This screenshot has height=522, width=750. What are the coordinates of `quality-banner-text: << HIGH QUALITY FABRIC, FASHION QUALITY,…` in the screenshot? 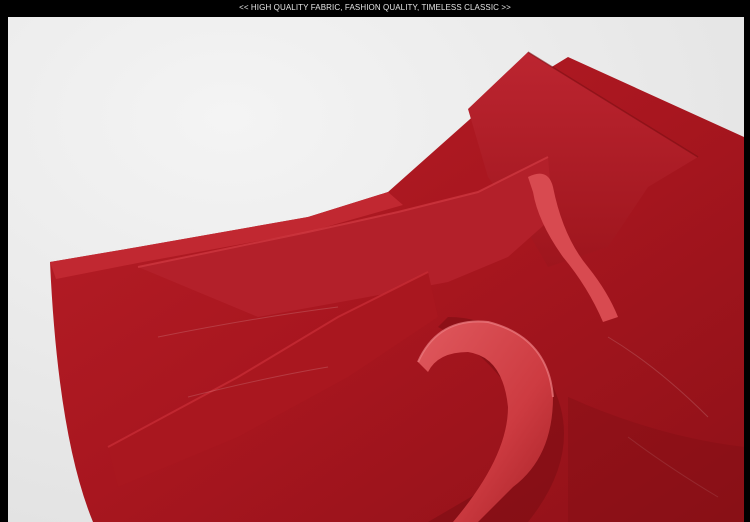 It's located at (375, 8).